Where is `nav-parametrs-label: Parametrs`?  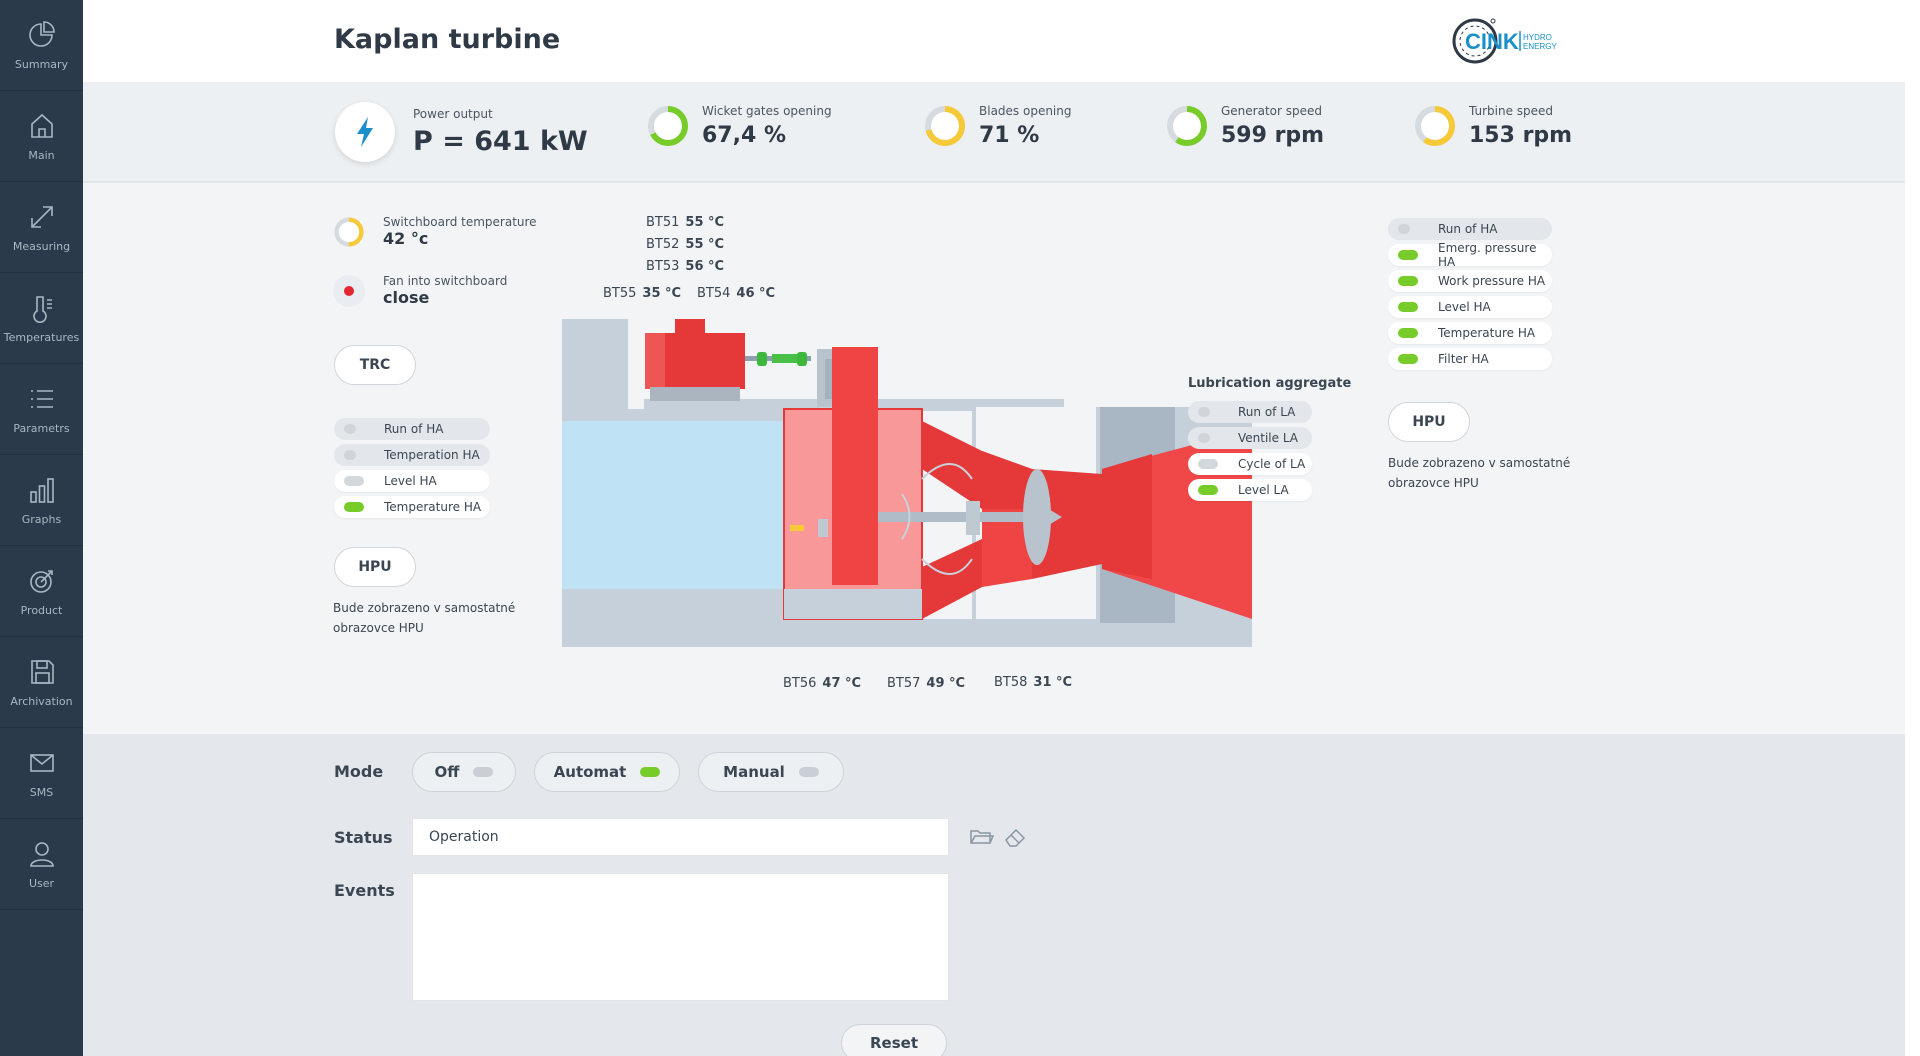
nav-parametrs-label: Parametrs is located at coordinates (41, 428).